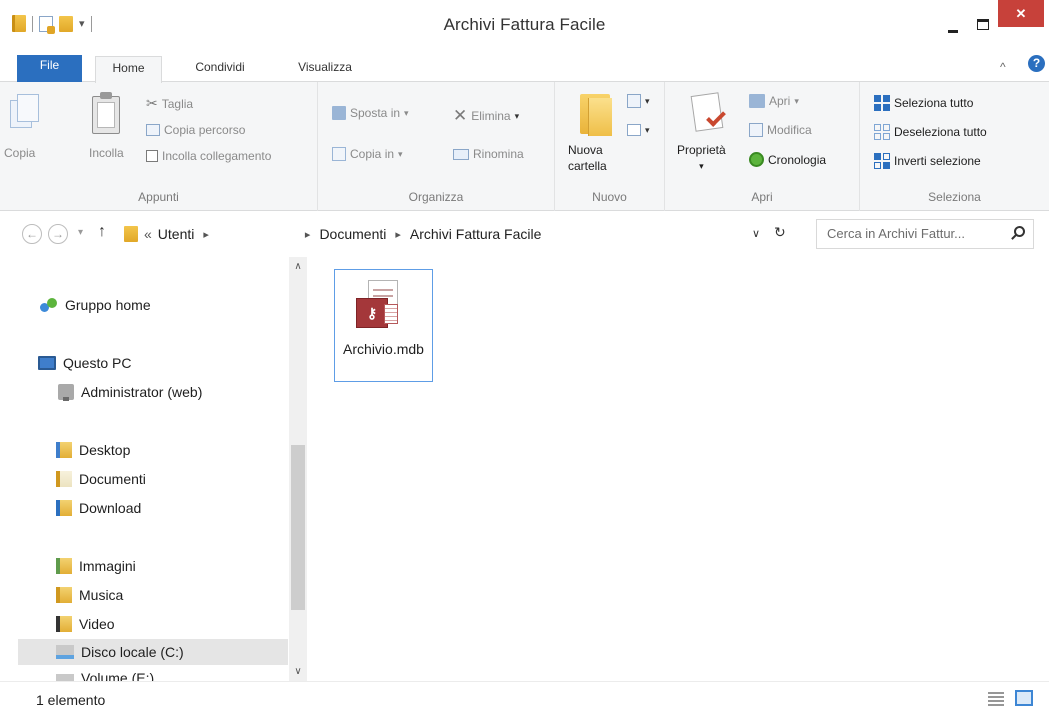  What do you see at coordinates (780, 232) in the screenshot?
I see `refresh-icon: ↻` at bounding box center [780, 232].